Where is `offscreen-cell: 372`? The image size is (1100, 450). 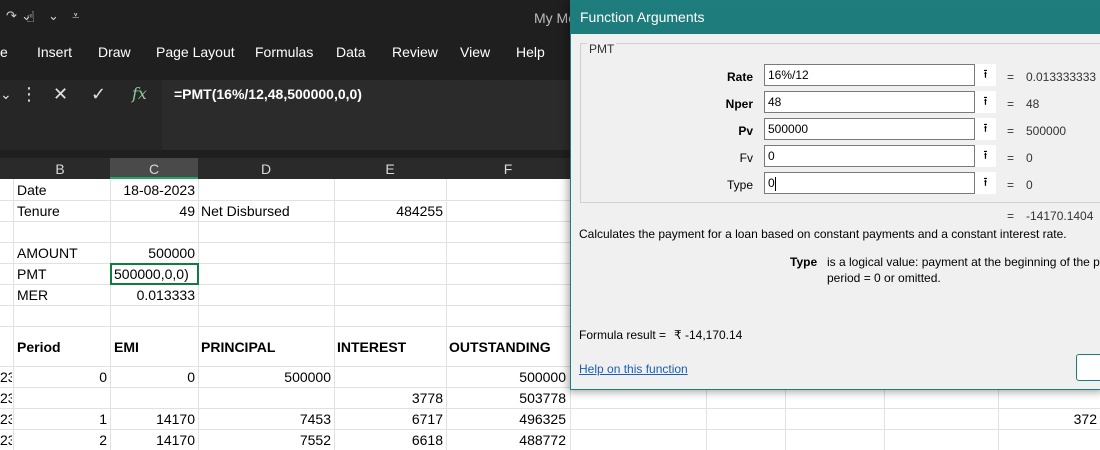
offscreen-cell: 372 is located at coordinates (1085, 419).